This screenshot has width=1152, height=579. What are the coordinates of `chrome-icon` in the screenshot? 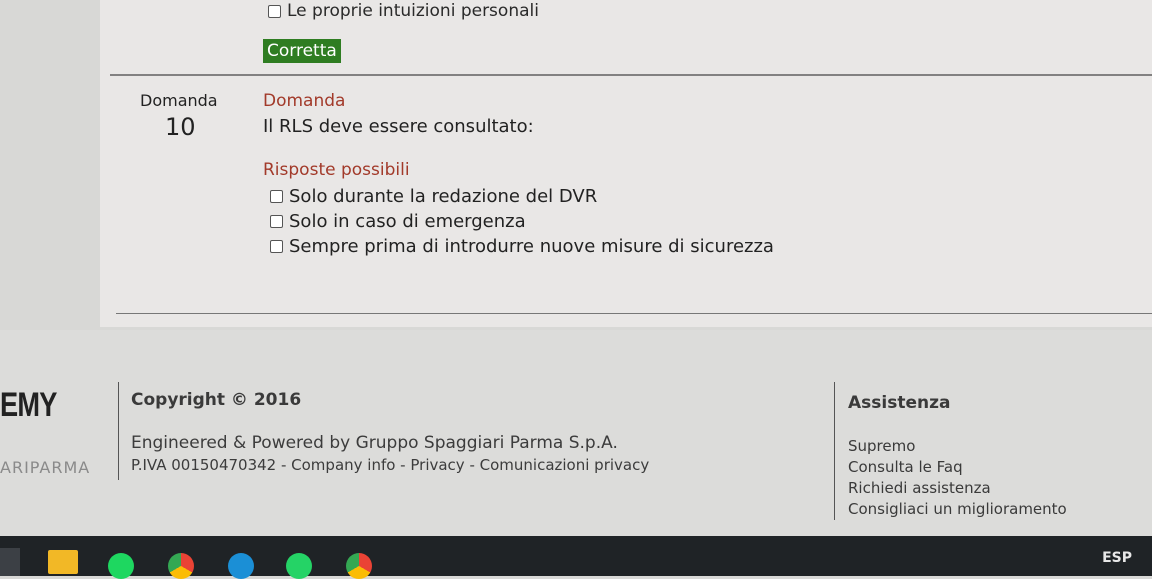 It's located at (181, 566).